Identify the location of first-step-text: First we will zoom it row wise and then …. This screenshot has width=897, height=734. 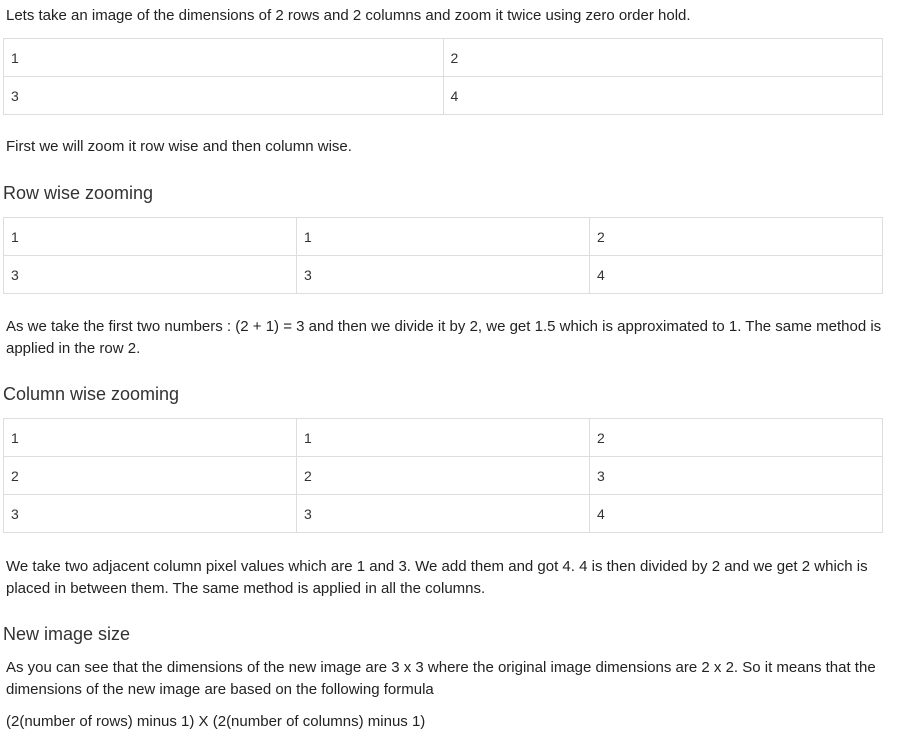
(179, 146).